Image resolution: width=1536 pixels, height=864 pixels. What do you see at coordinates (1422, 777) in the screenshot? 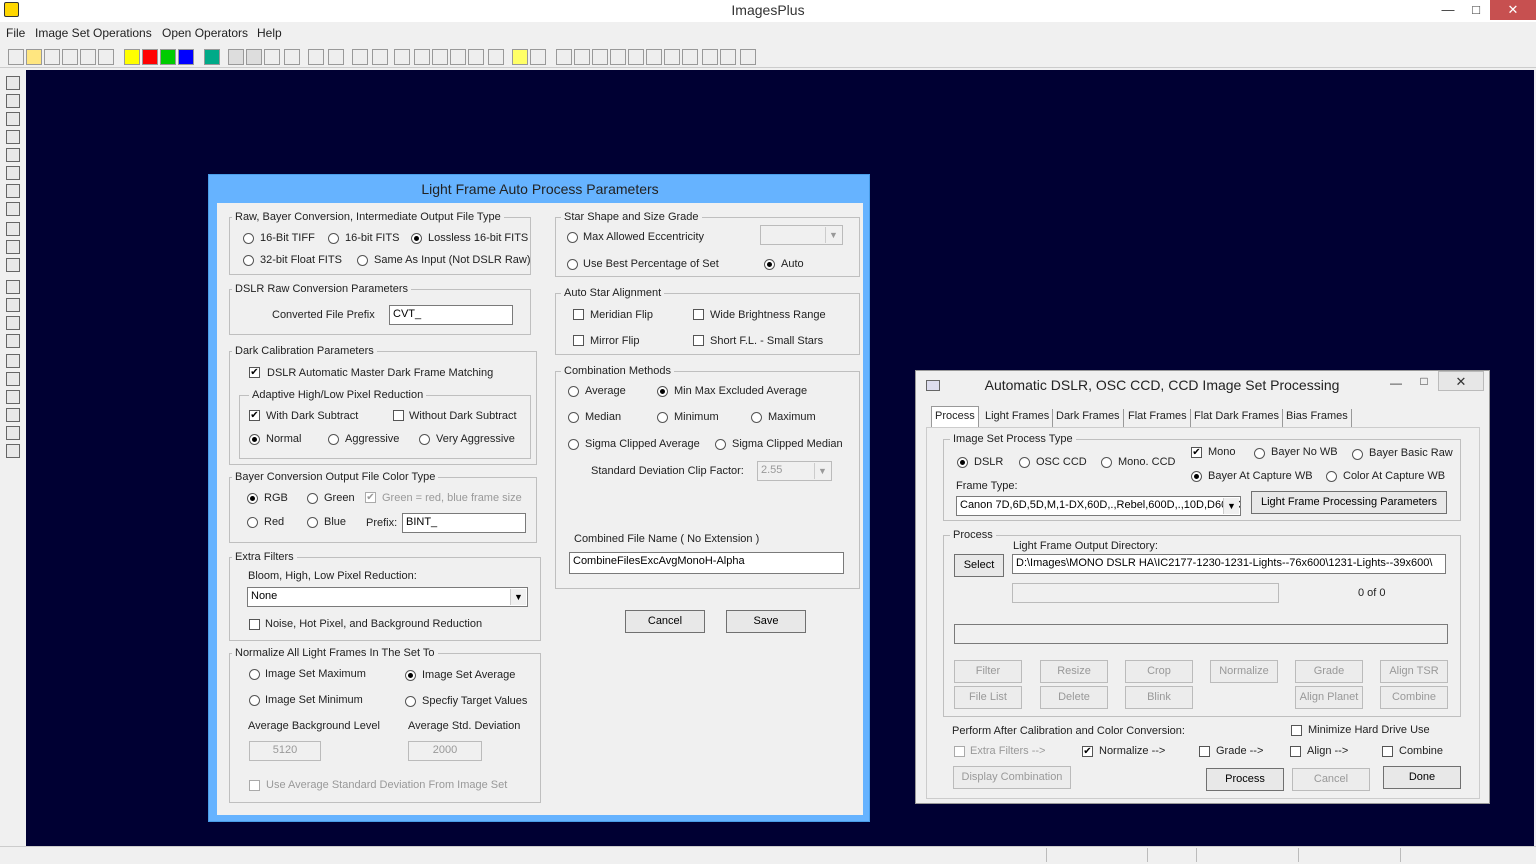
I see `done-button: Done` at bounding box center [1422, 777].